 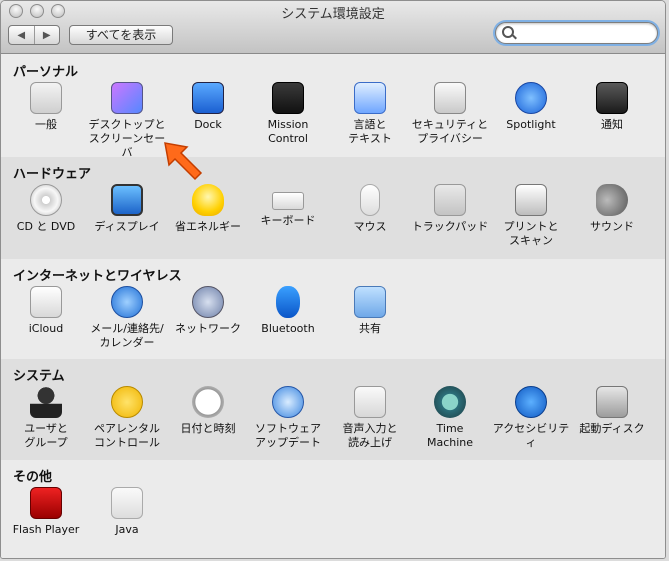 What do you see at coordinates (531, 418) in the screenshot?
I see `pref-pane-accessibility: アクセシビリティ` at bounding box center [531, 418].